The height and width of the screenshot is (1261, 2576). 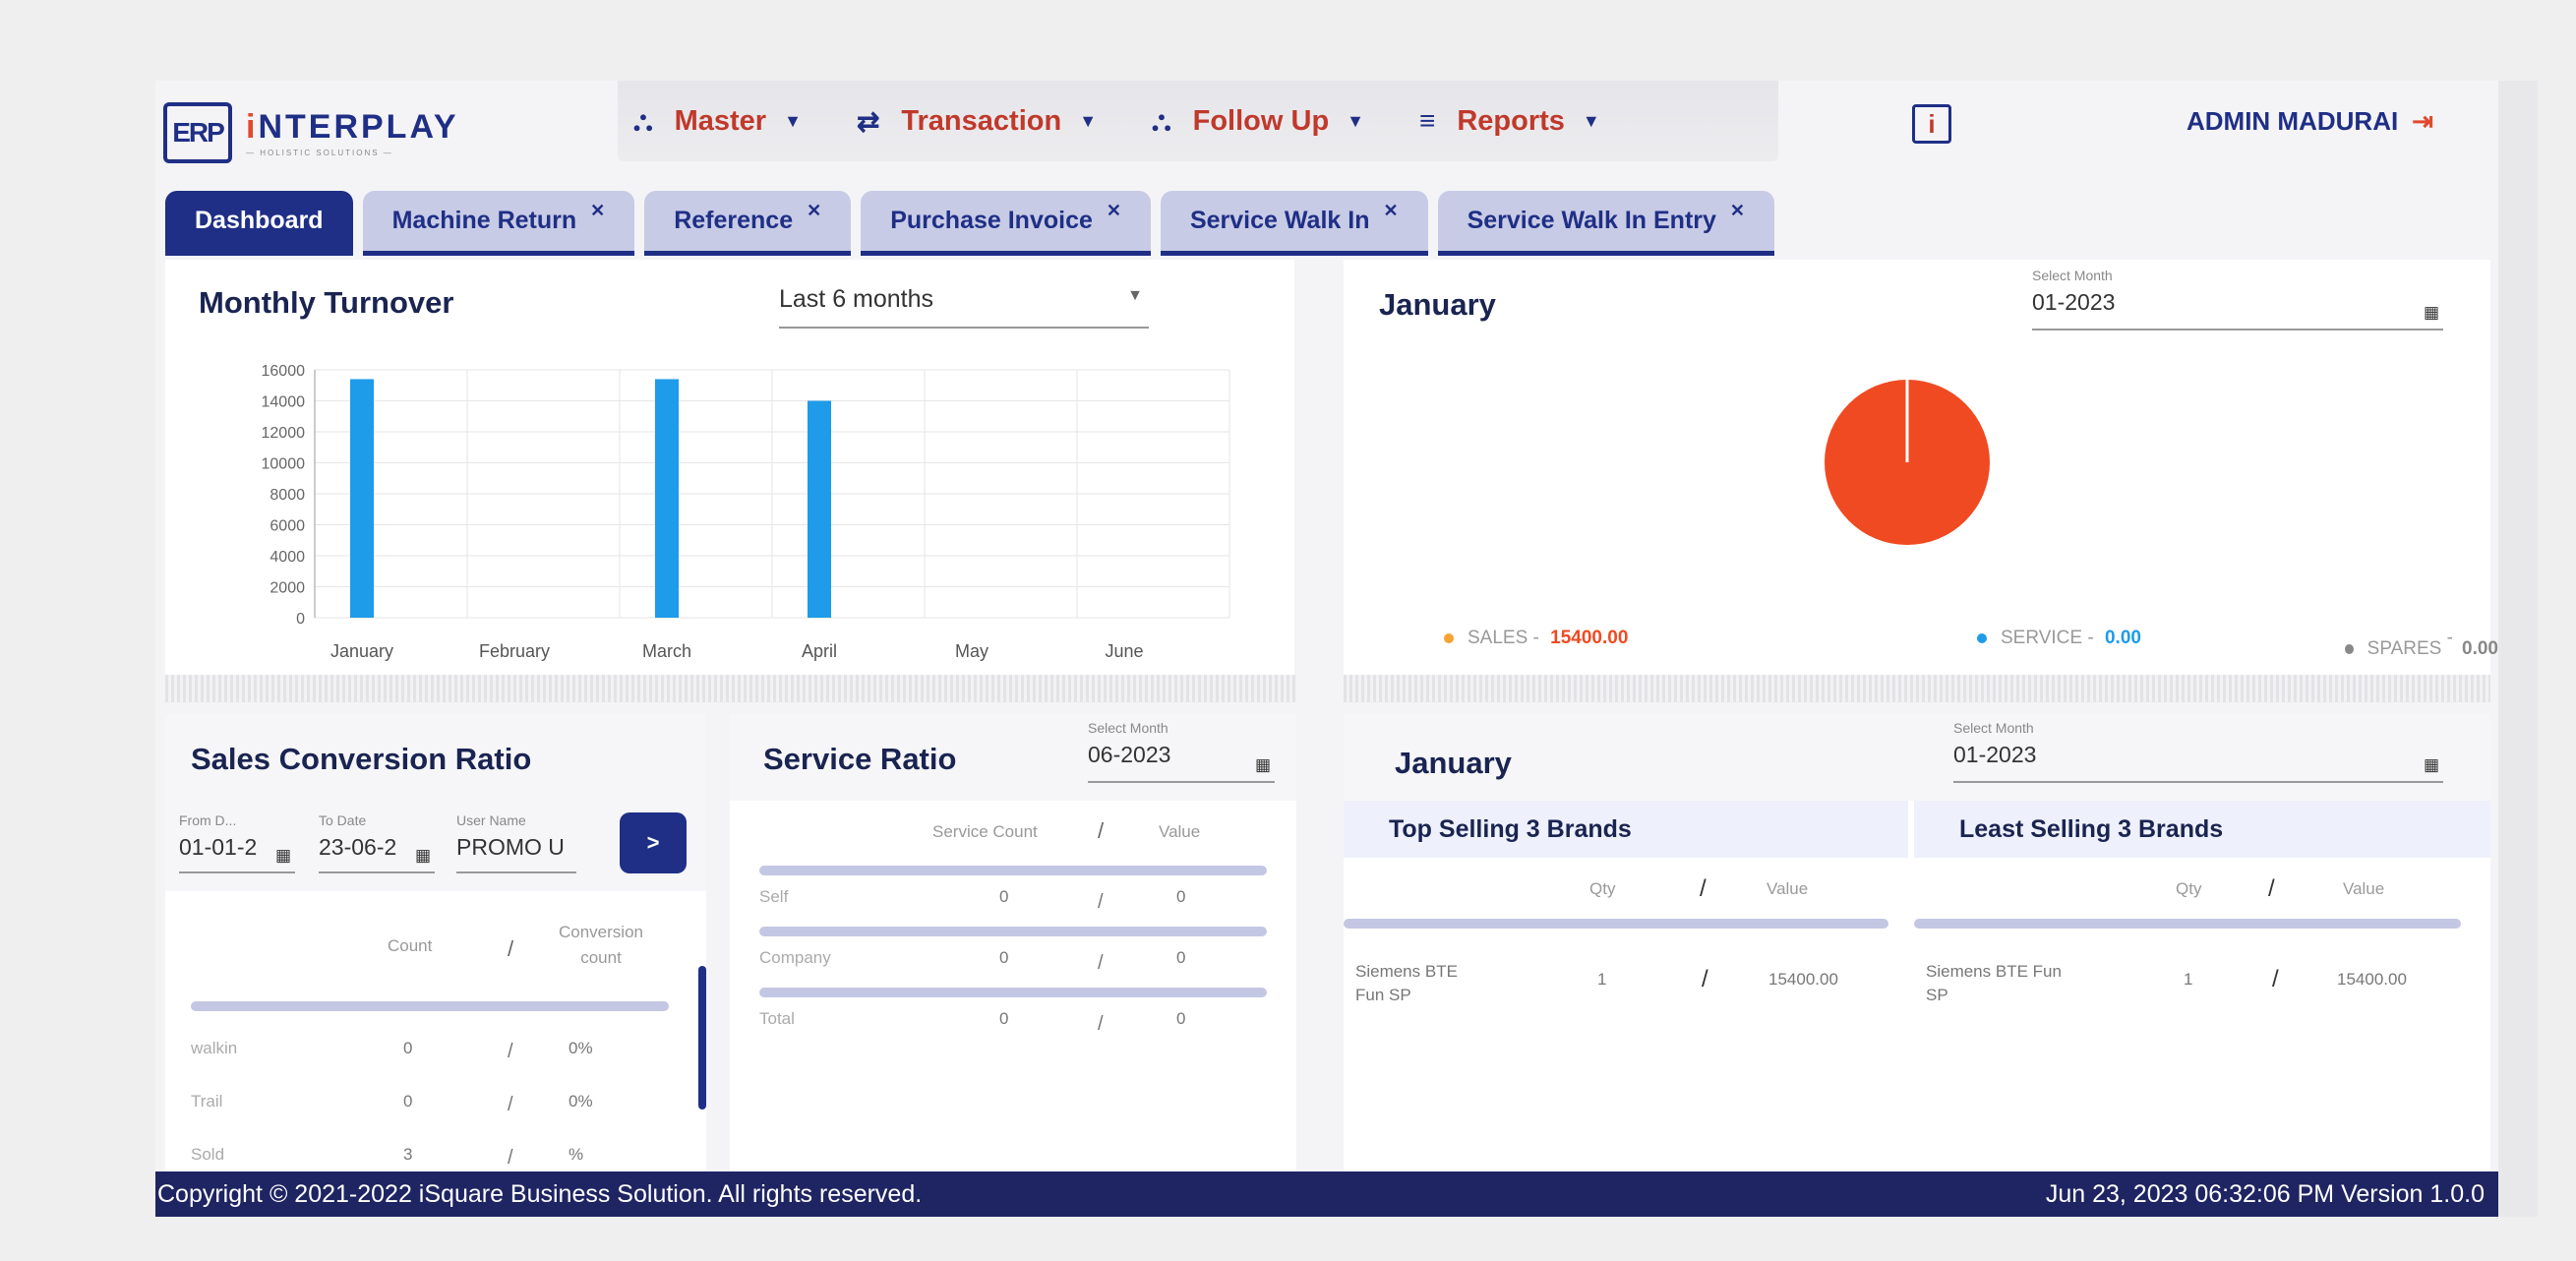 What do you see at coordinates (287, 495) in the screenshot?
I see `y-tick-label: 8000` at bounding box center [287, 495].